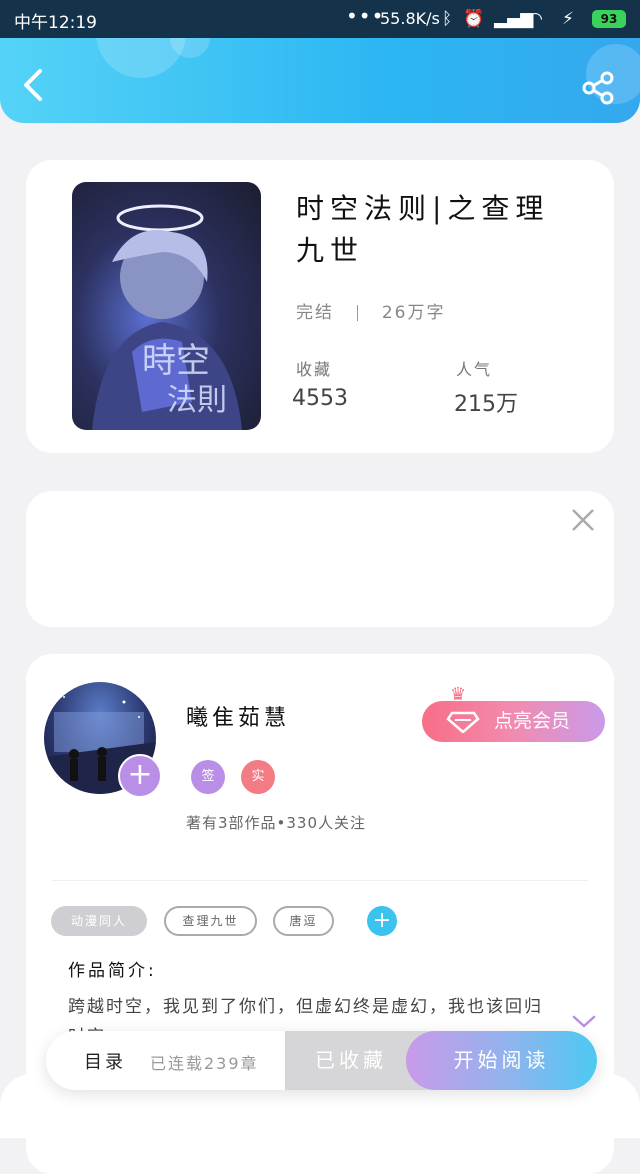 Image resolution: width=640 pixels, height=1174 pixels. I want to click on share-icon, so click(598, 88).